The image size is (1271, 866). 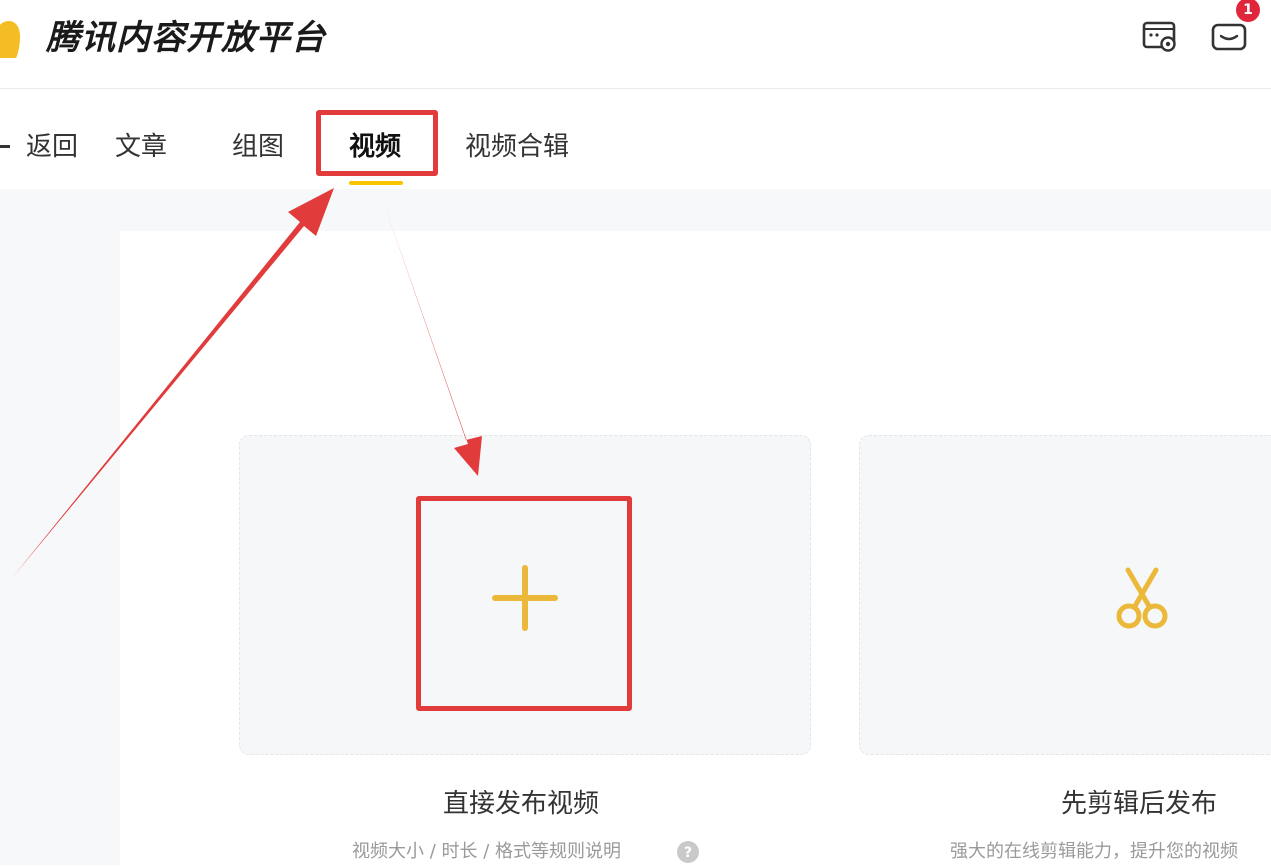 I want to click on tab-gallery: 组图, so click(x=258, y=147).